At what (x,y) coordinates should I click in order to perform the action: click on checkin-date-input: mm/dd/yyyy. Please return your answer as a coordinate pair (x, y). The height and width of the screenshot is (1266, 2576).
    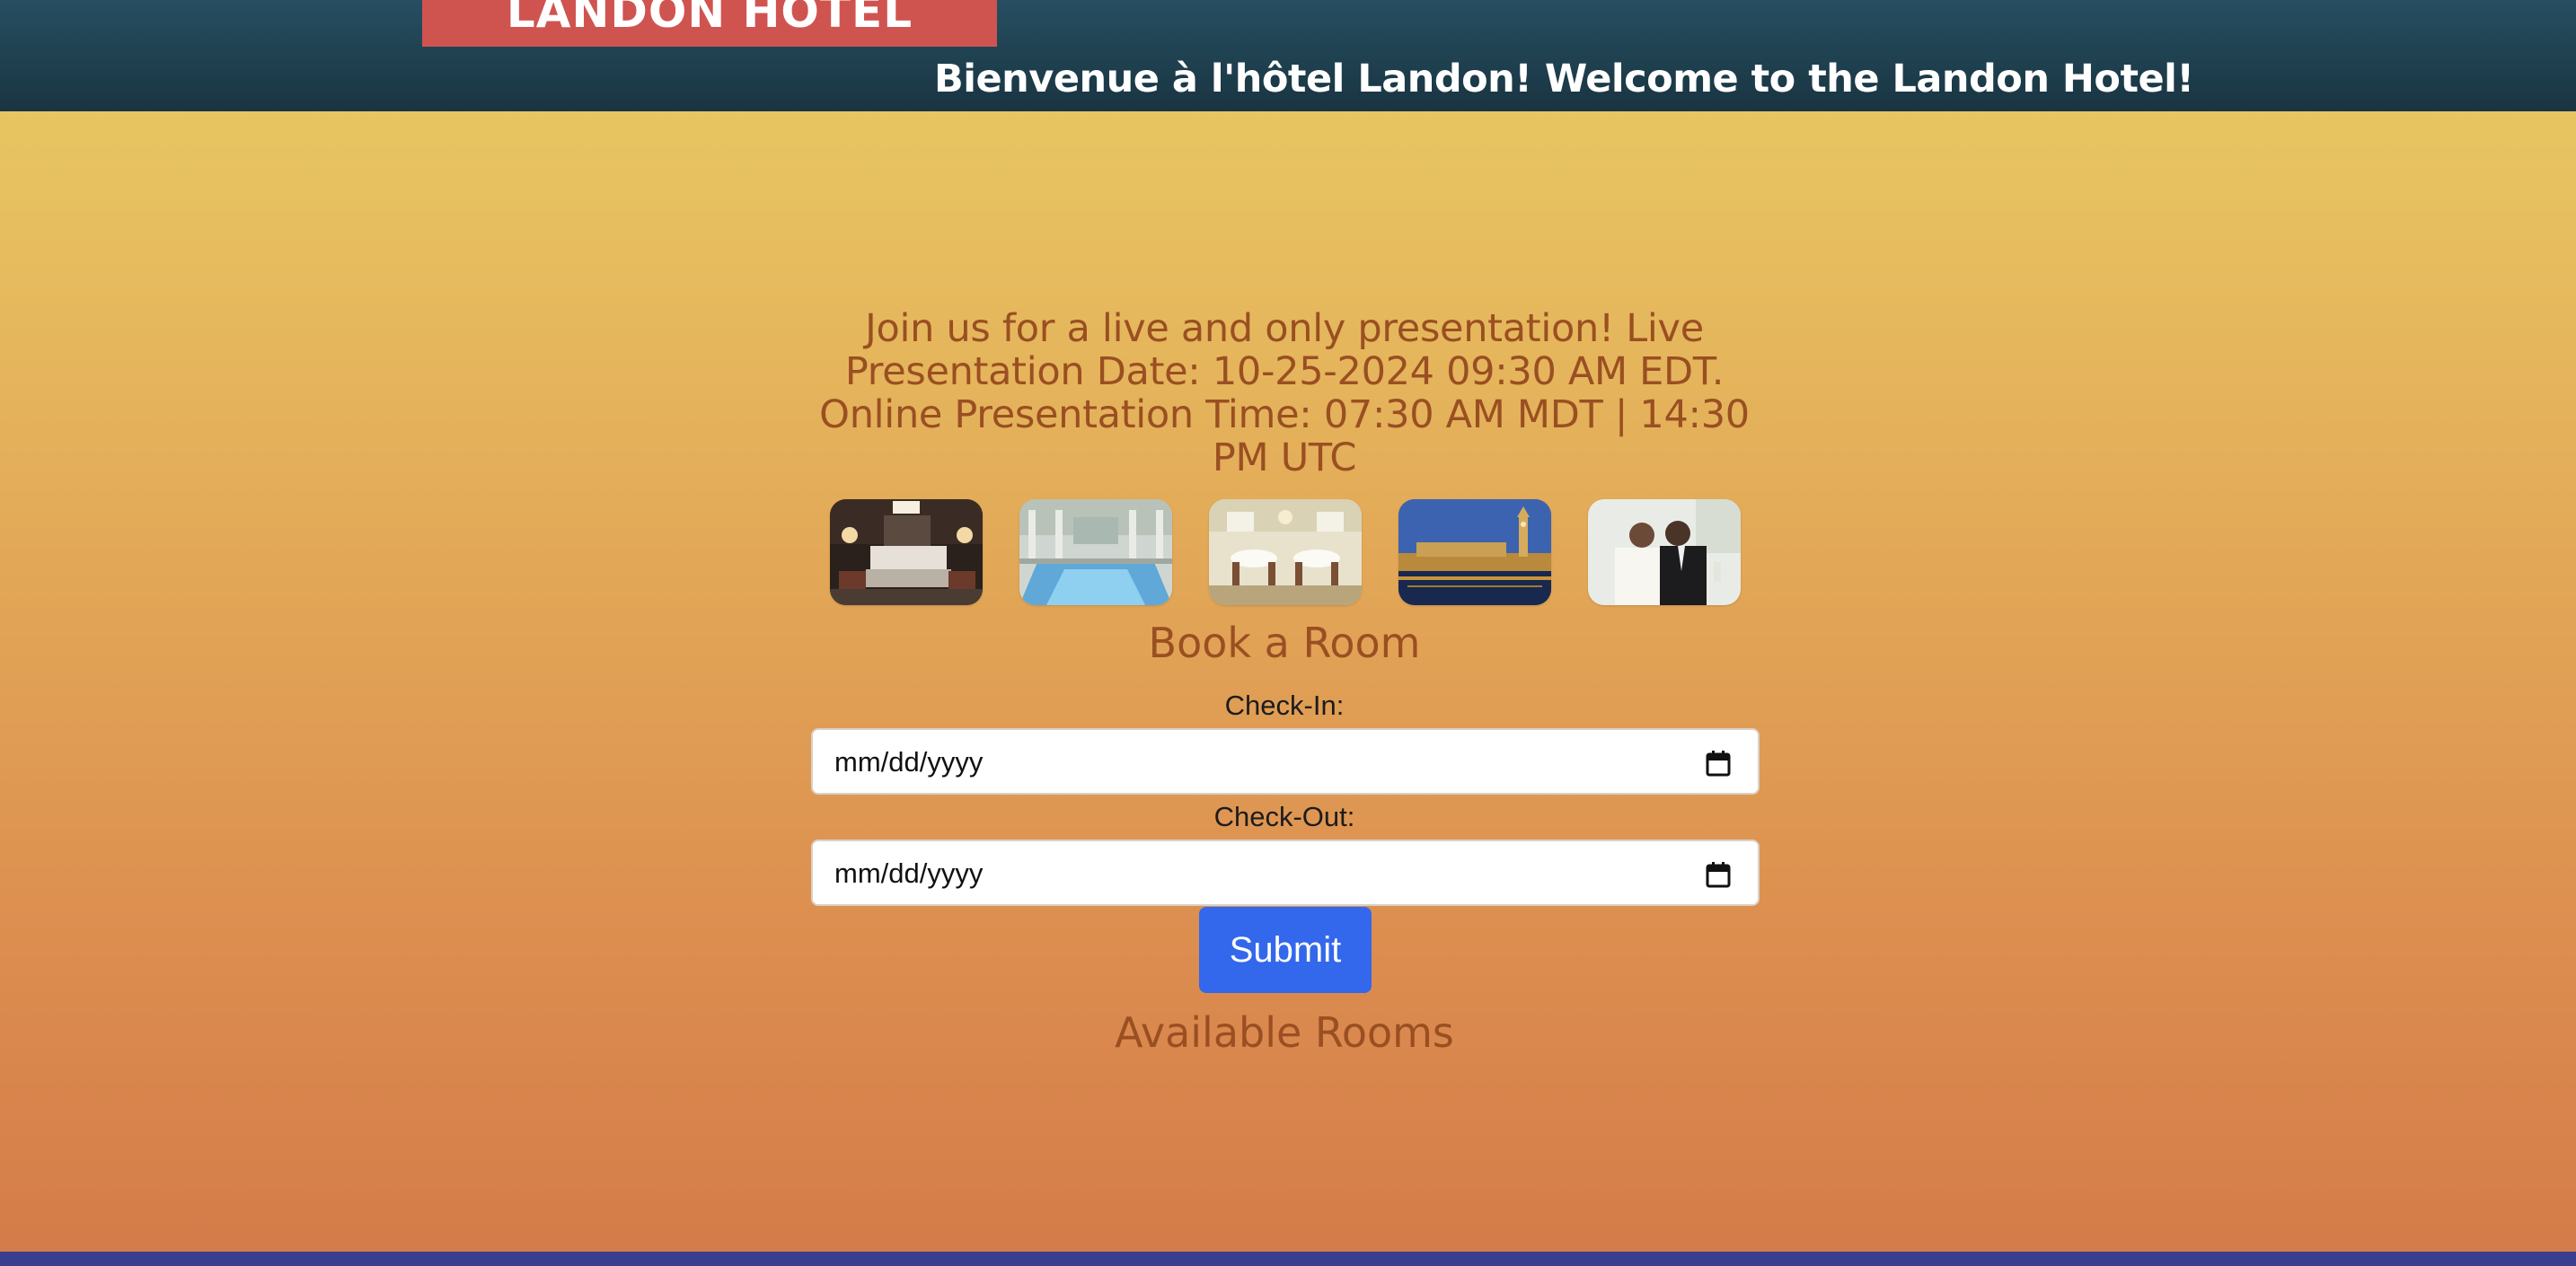
    Looking at the image, I should click on (1285, 761).